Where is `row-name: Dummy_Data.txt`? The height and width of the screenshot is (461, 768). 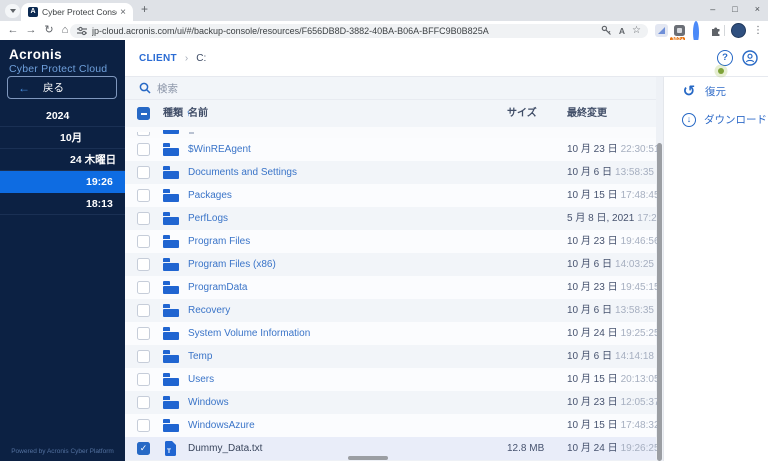
row-name: Dummy_Data.txt is located at coordinates (225, 448).